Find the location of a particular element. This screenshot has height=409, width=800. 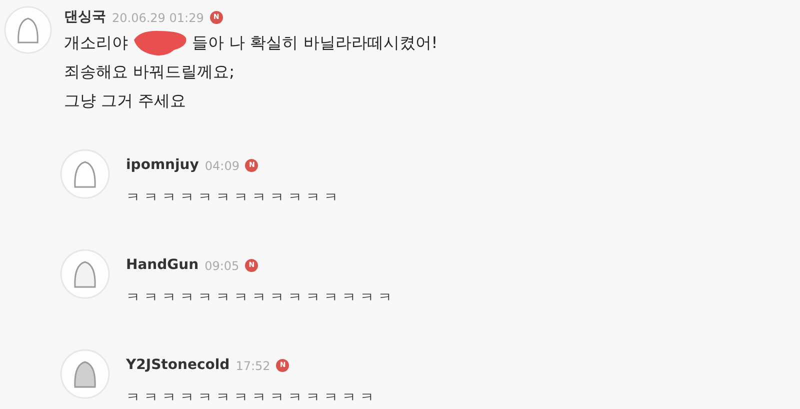

redaction-mark is located at coordinates (160, 42).